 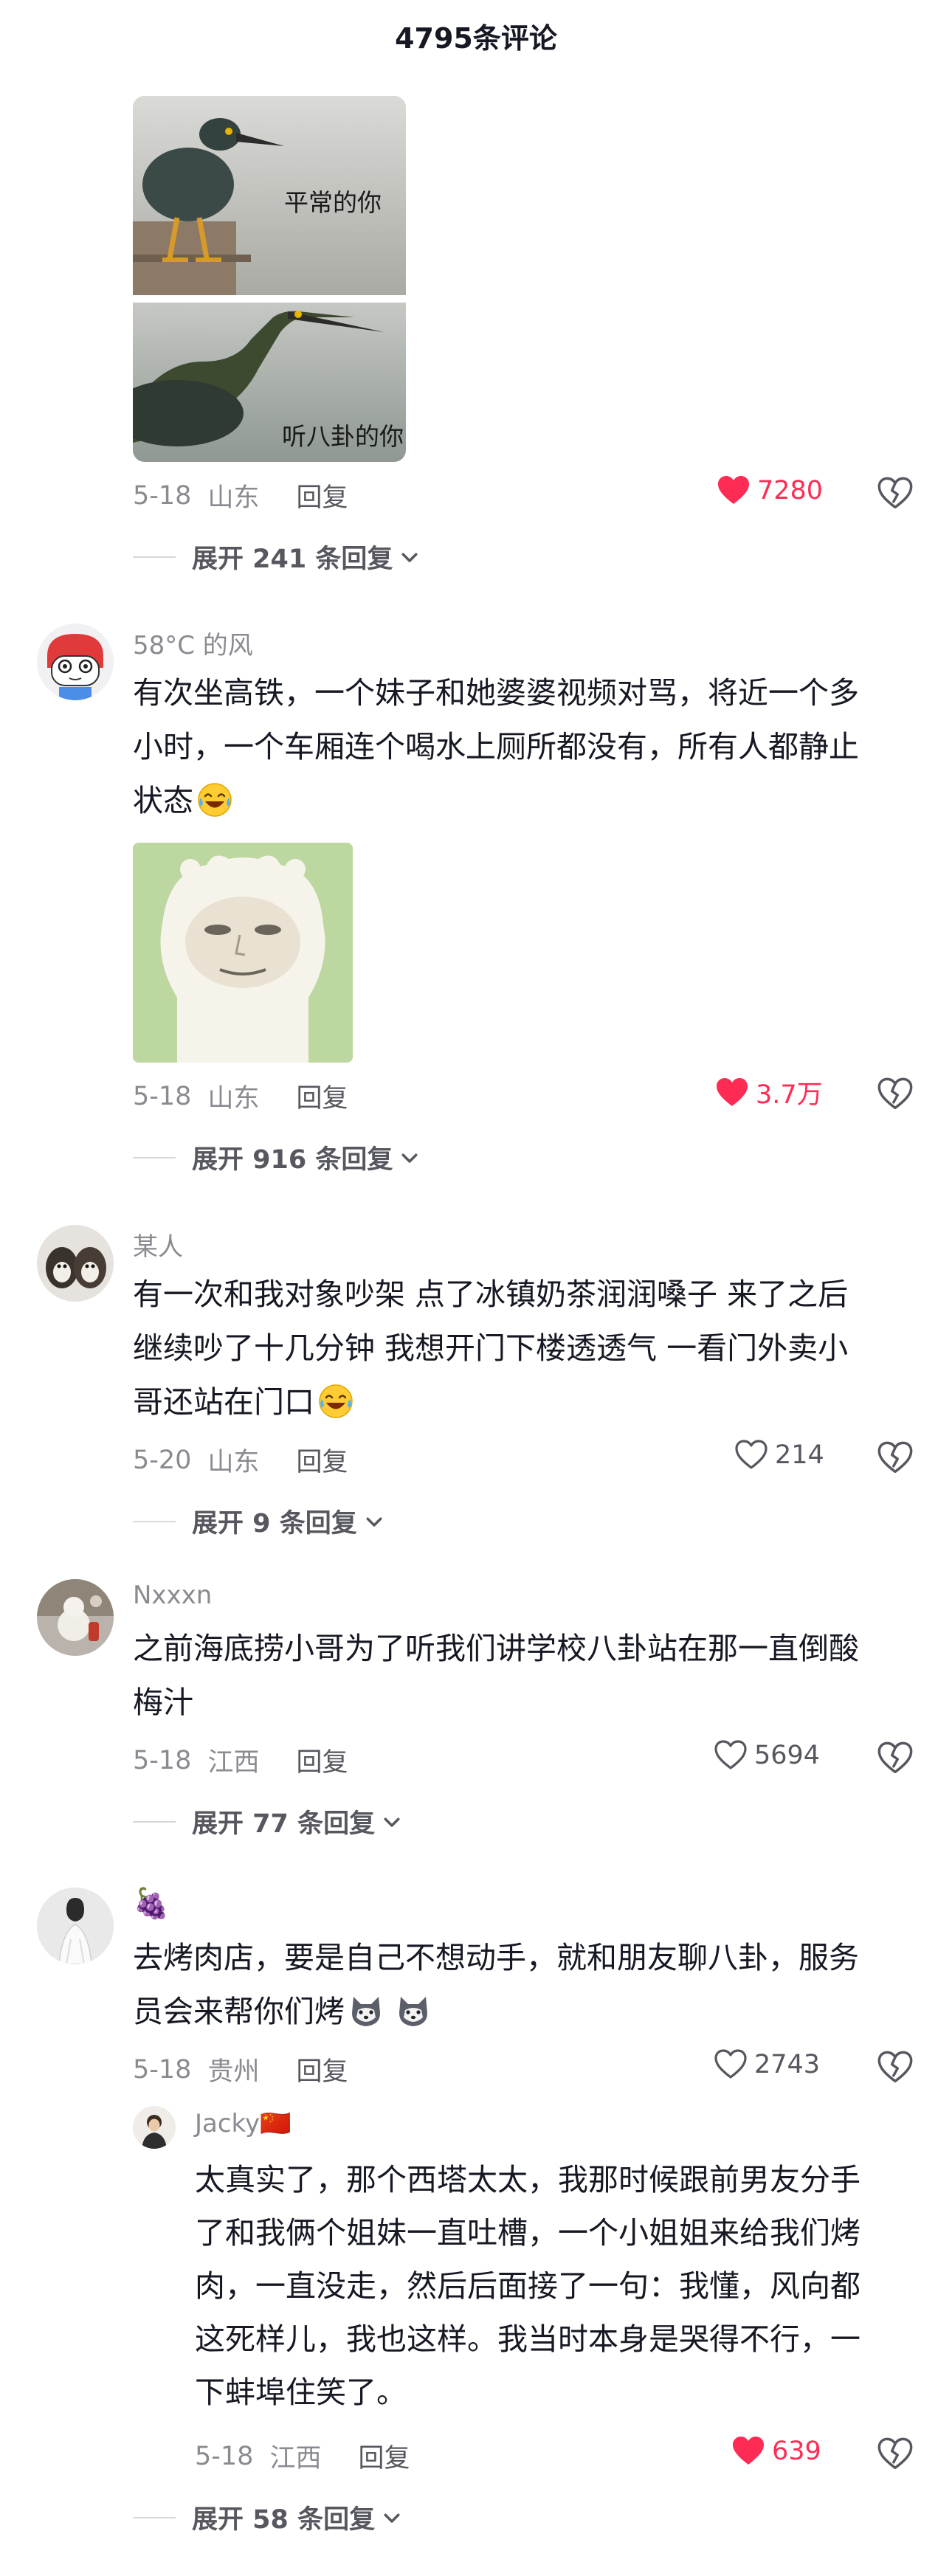 What do you see at coordinates (524, 2012) in the screenshot?
I see `comment-line-last: 员会来帮你们烤` at bounding box center [524, 2012].